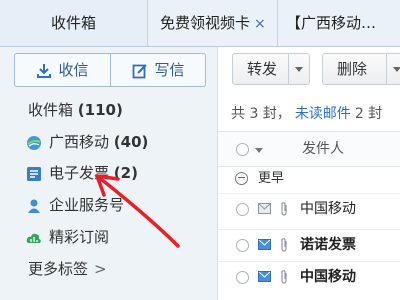 This screenshot has width=400, height=300. I want to click on list-header: 发件人, so click(309, 149).